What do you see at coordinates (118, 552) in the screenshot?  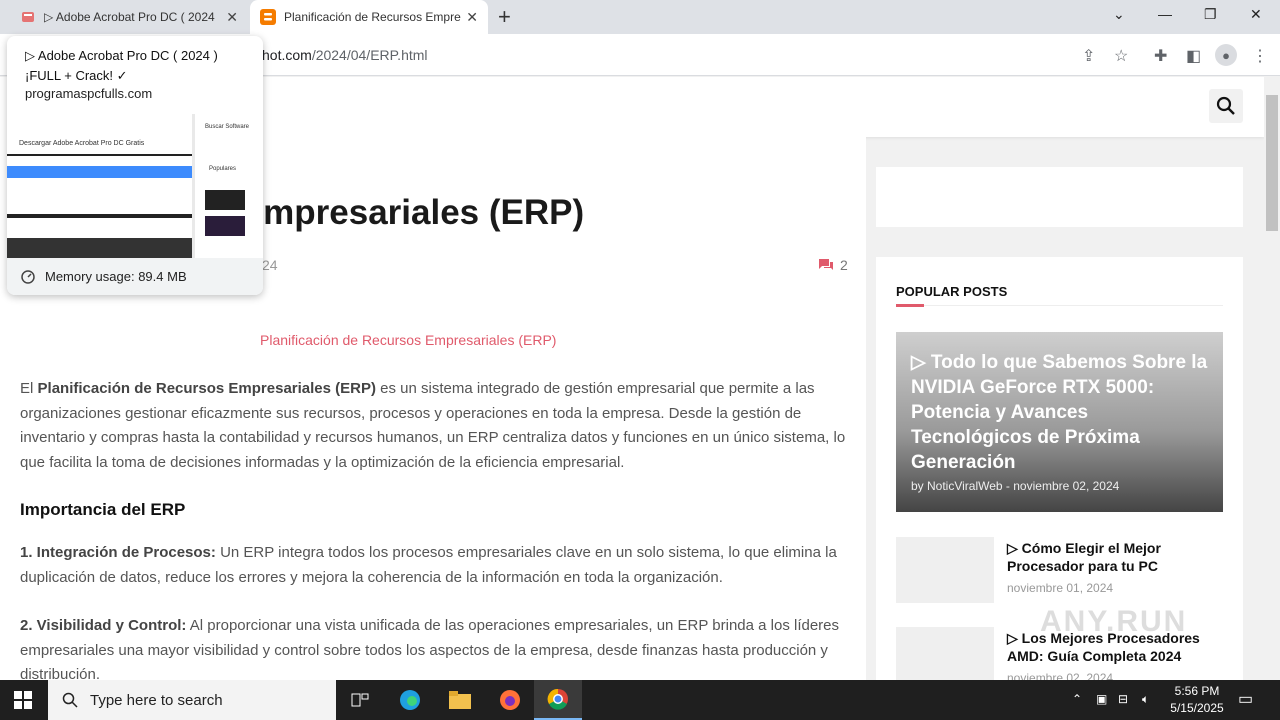 I see `point-1-label: 1. Integración de Procesos:` at bounding box center [118, 552].